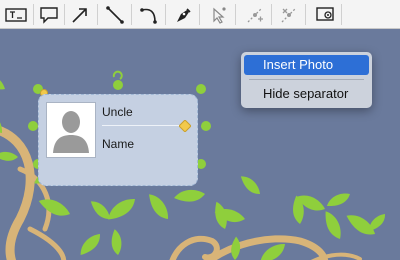 The width and height of the screenshot is (400, 260). I want to click on person-card: Uncle Name, so click(118, 140).